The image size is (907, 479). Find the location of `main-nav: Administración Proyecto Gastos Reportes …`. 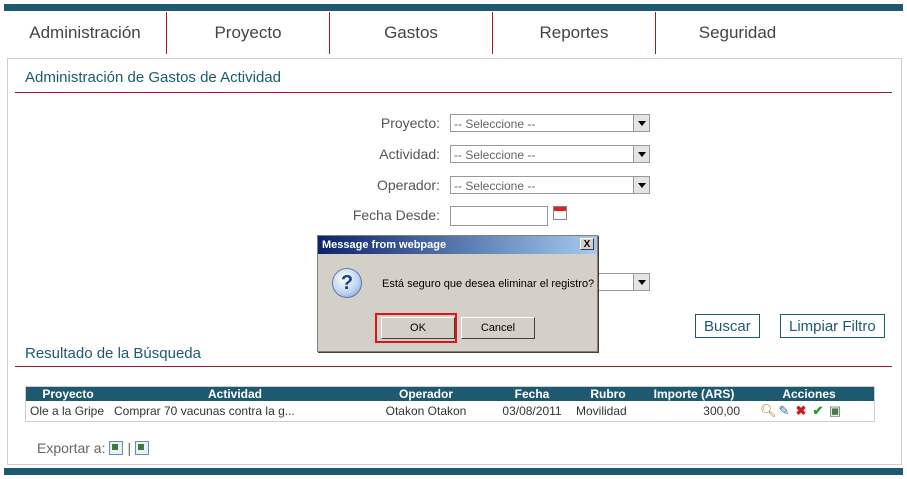

main-nav: Administración Proyecto Gastos Reportes … is located at coordinates (453, 33).